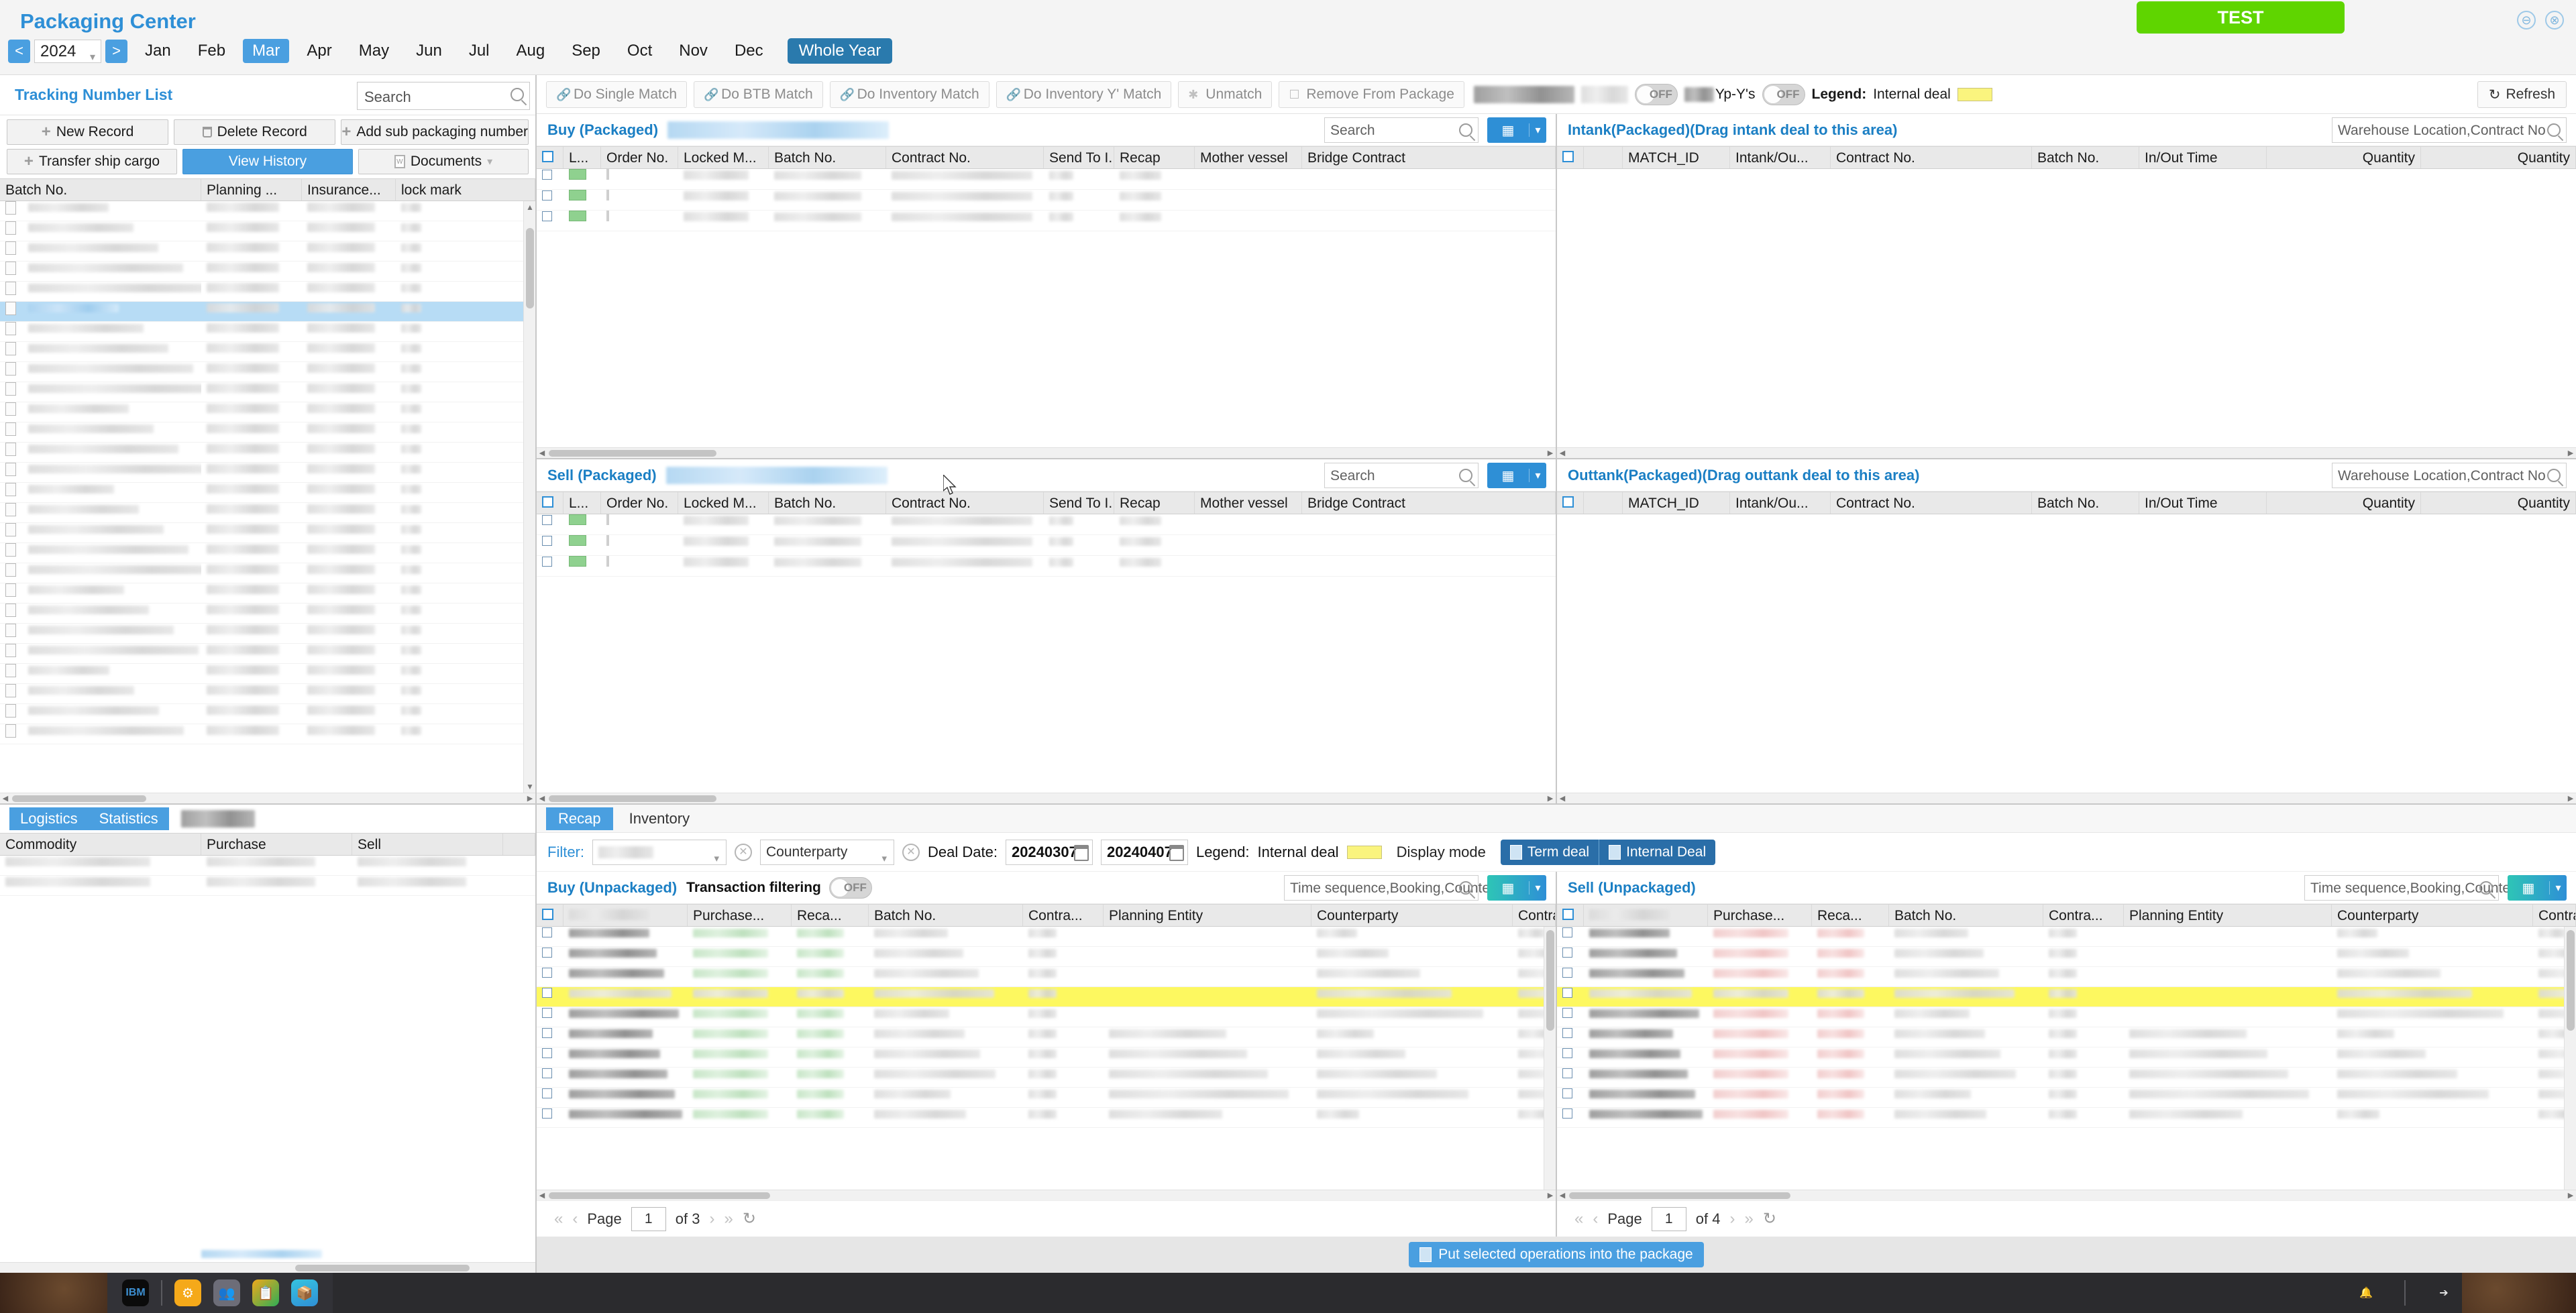 This screenshot has height=1313, width=2576. I want to click on transfer-ship-cargo-button: + Transfer ship cargo, so click(92, 161).